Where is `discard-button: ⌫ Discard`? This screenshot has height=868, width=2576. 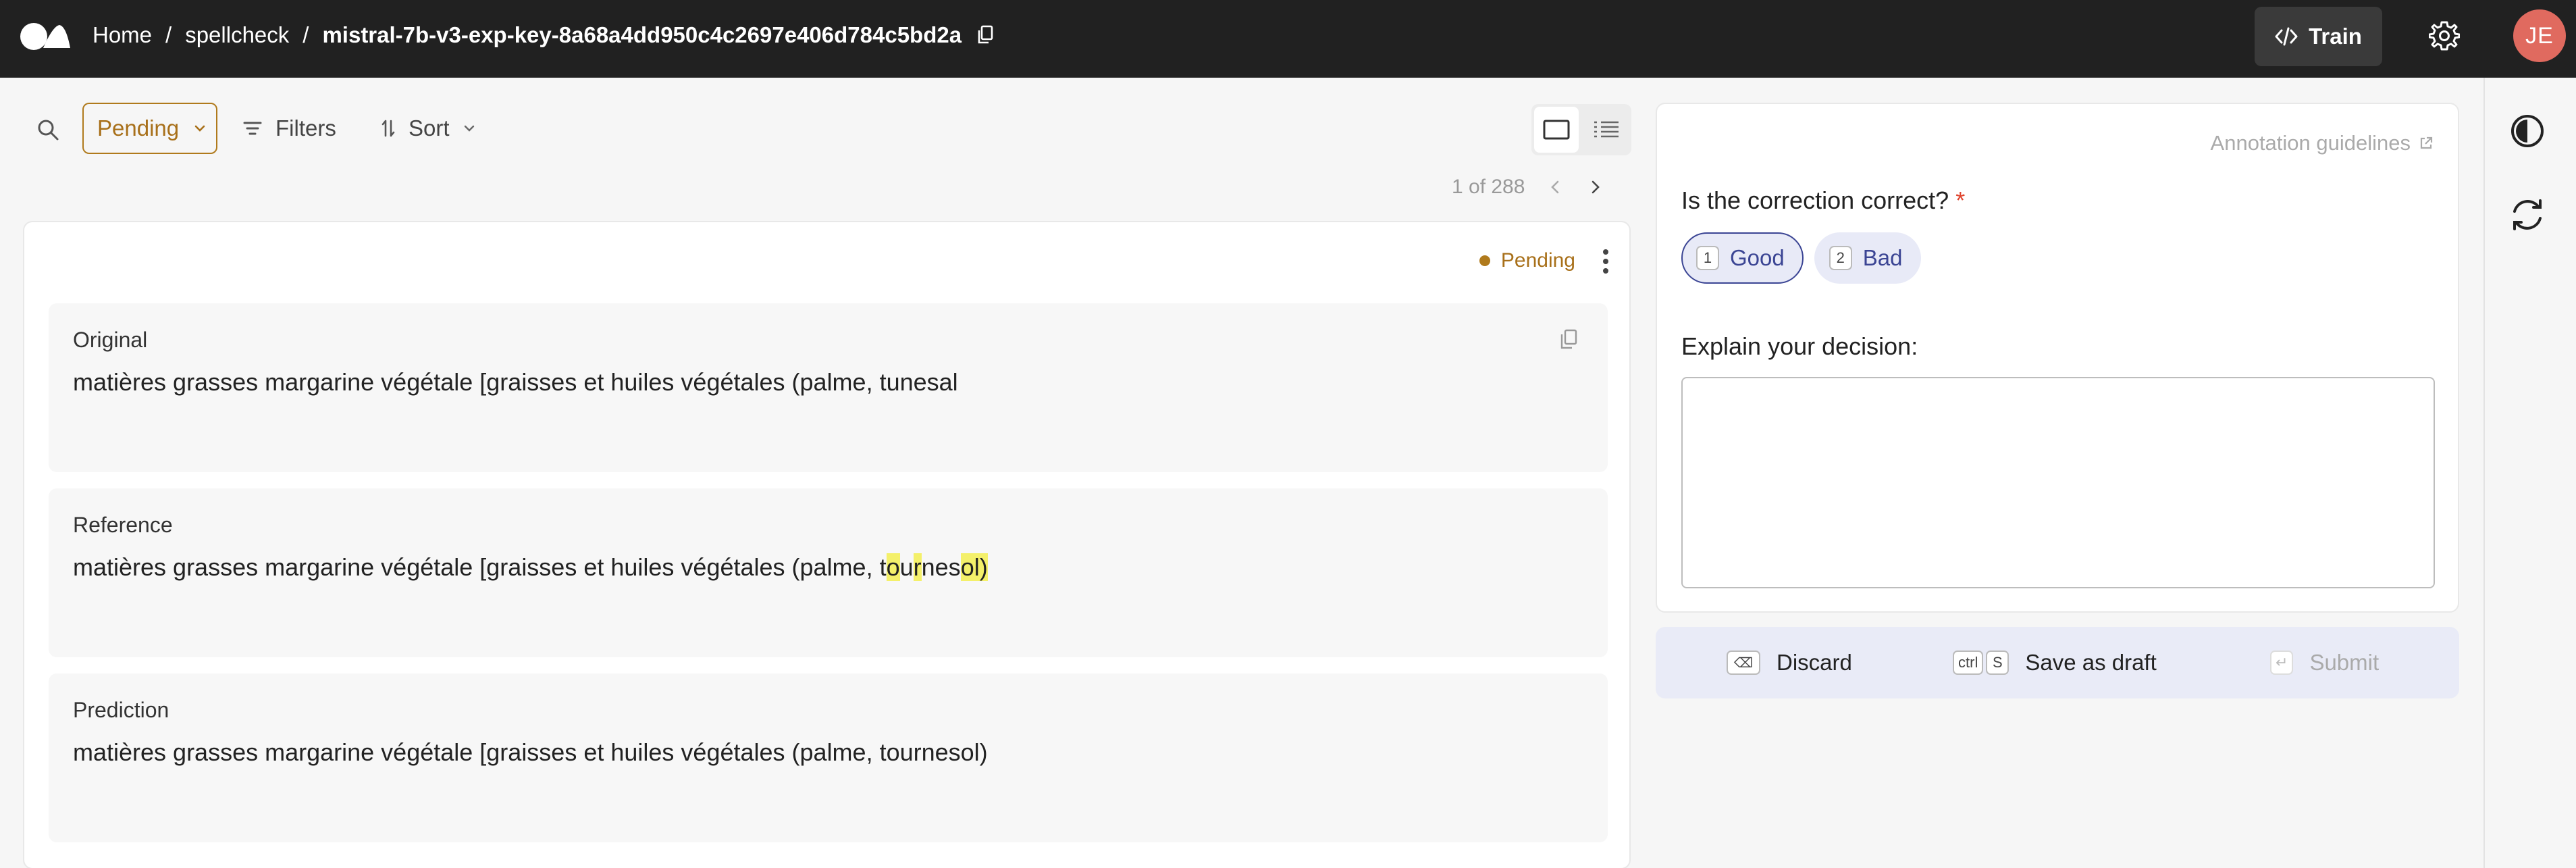 discard-button: ⌫ Discard is located at coordinates (1790, 662).